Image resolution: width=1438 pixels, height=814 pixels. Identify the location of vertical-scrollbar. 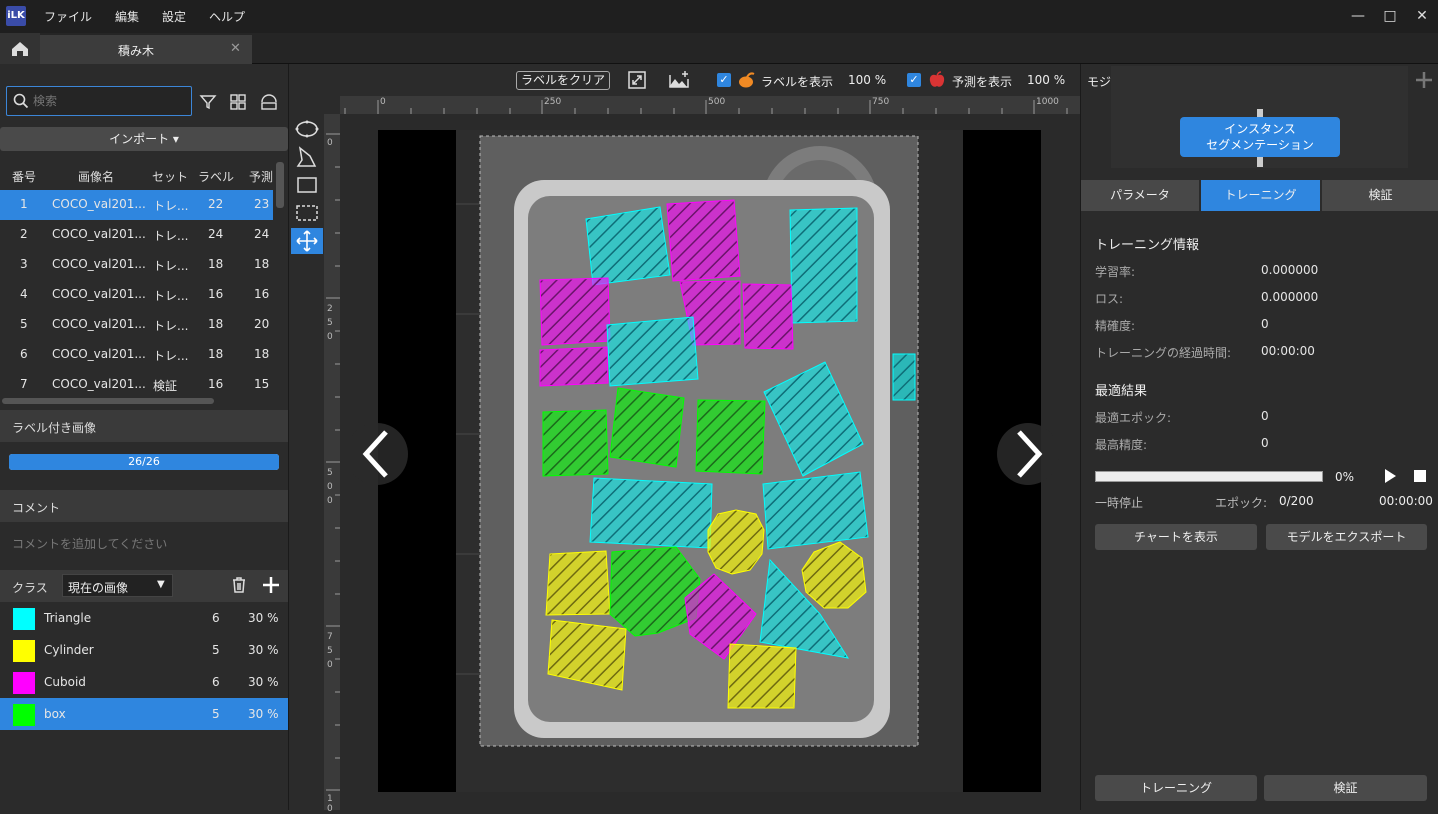
(280, 185).